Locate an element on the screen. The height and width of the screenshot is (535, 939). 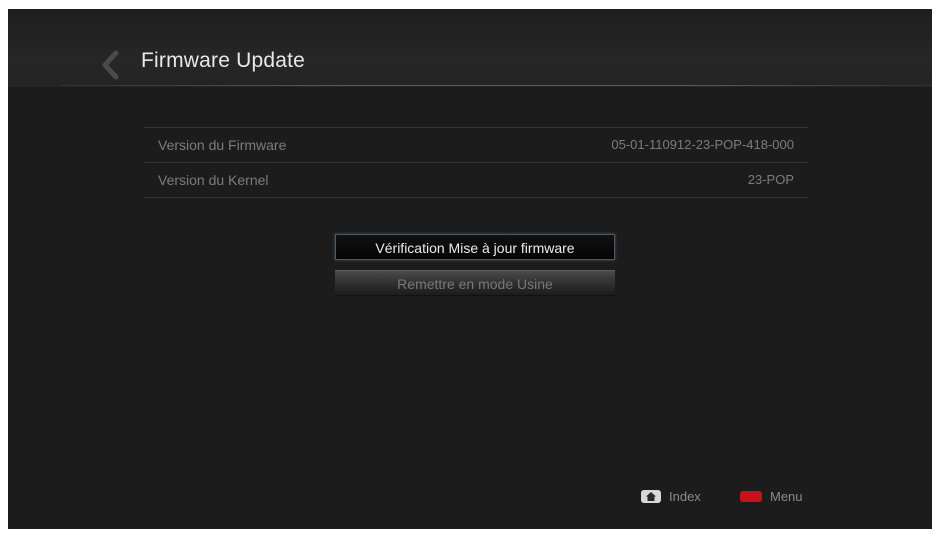
kernel-version-value: 23-POP is located at coordinates (770, 179).